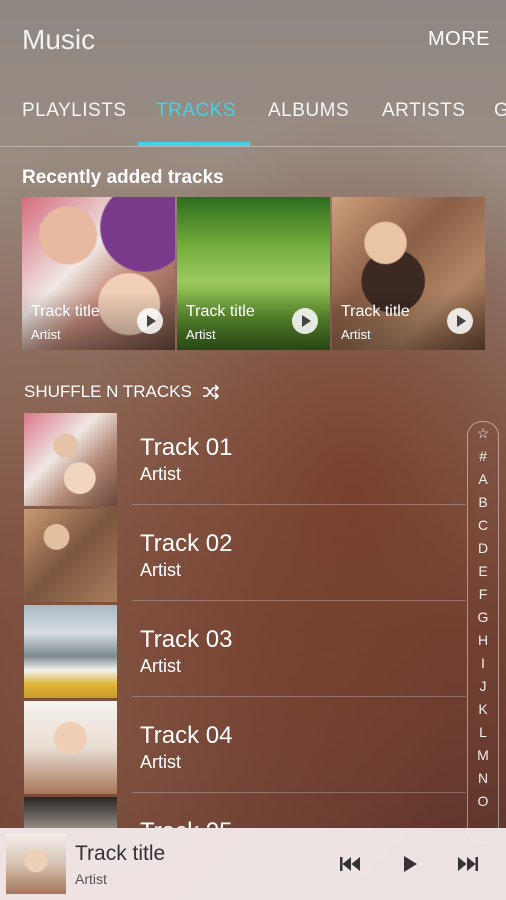  What do you see at coordinates (186, 735) in the screenshot?
I see `track-title: Track 04` at bounding box center [186, 735].